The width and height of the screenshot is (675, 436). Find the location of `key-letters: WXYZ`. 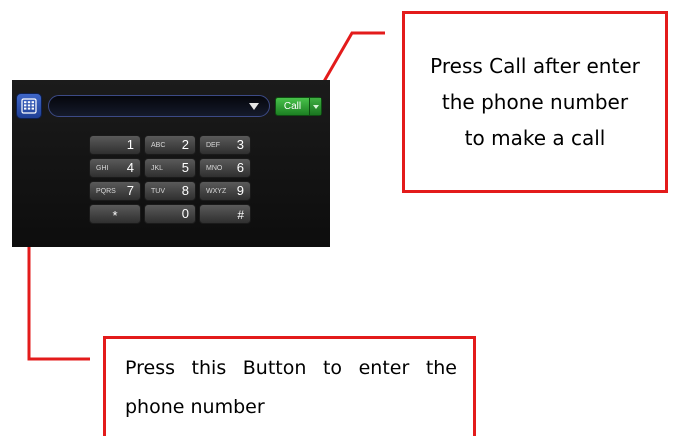

key-letters: WXYZ is located at coordinates (216, 191).